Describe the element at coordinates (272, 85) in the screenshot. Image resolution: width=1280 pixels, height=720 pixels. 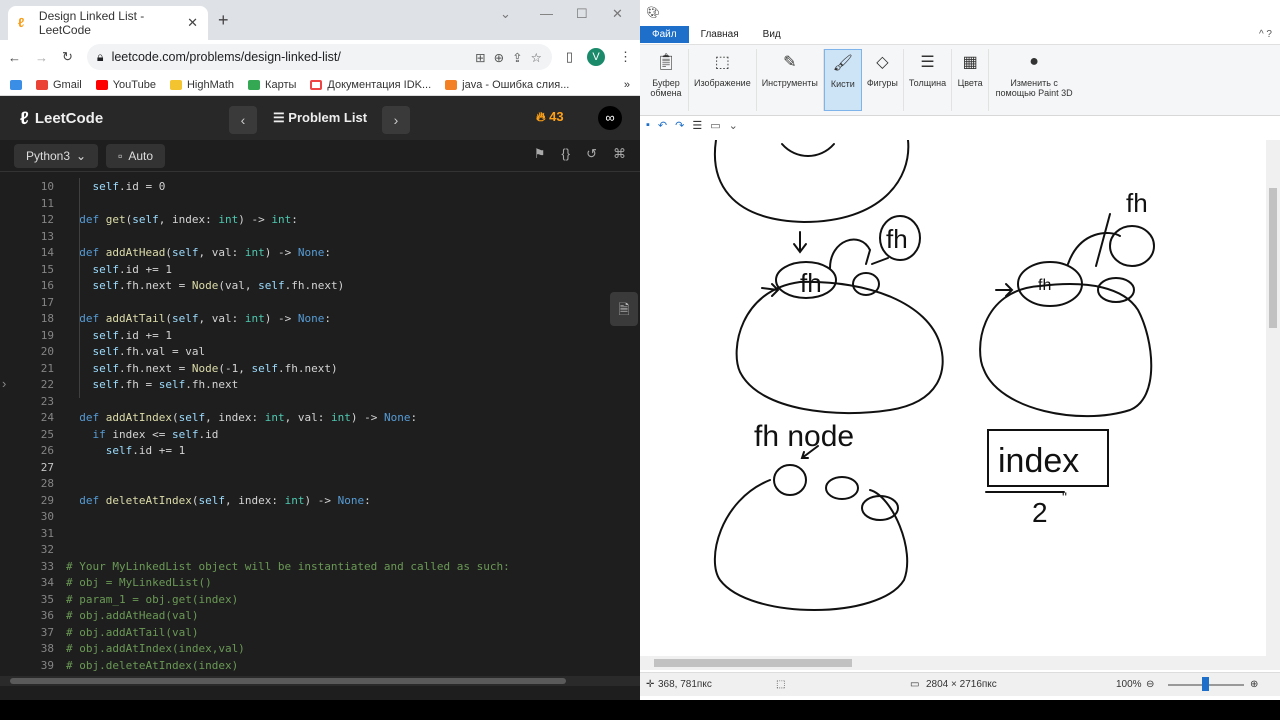
I see `bookmark-maps: Карты` at that location.